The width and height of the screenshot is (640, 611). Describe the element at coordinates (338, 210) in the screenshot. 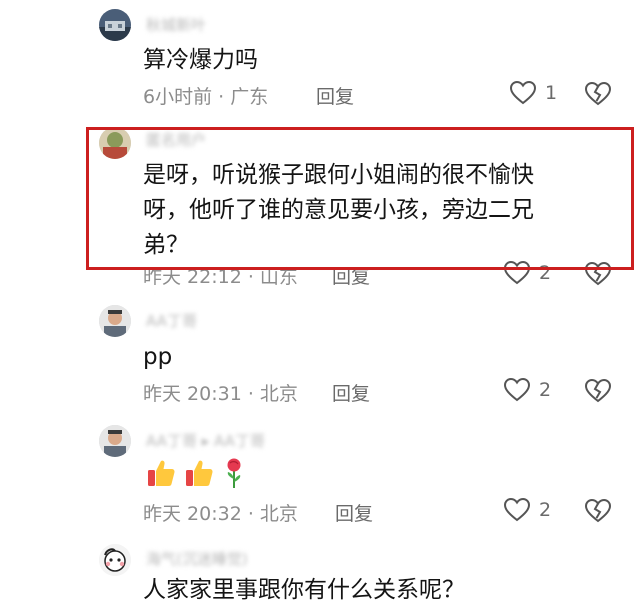

I see `comment-text-line: 呀，他听了谁的意见要小孩，旁边二兄` at that location.